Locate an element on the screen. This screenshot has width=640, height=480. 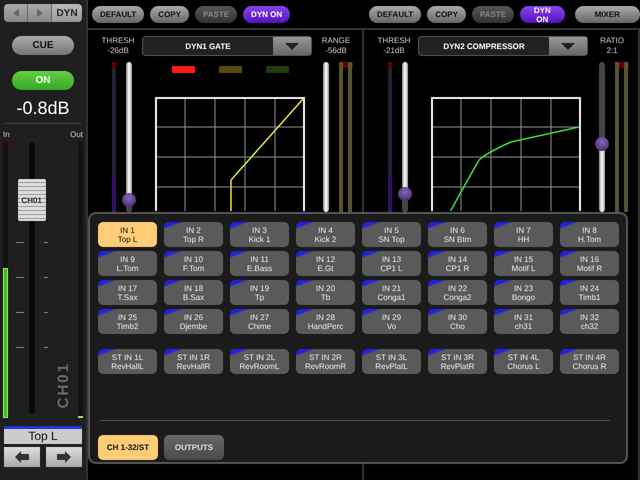
channel-id-label: CH01 is located at coordinates (63, 385).